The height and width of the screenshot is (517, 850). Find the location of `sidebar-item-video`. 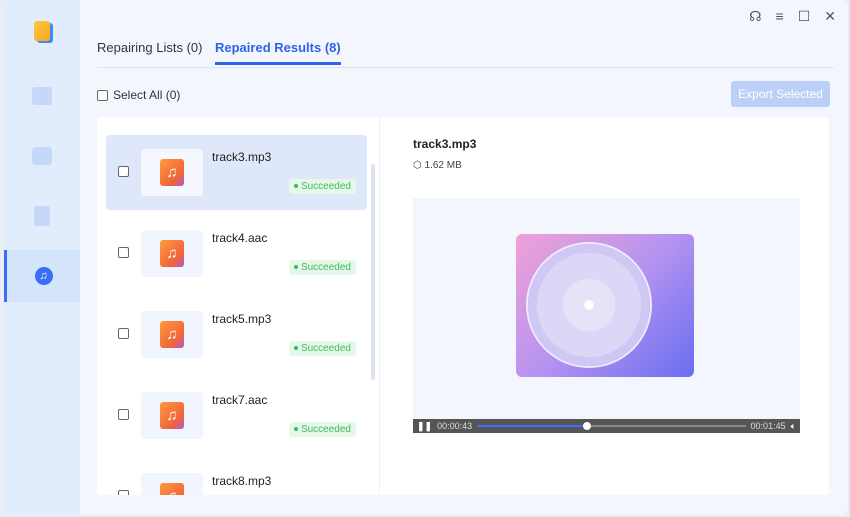

sidebar-item-video is located at coordinates (42, 96).